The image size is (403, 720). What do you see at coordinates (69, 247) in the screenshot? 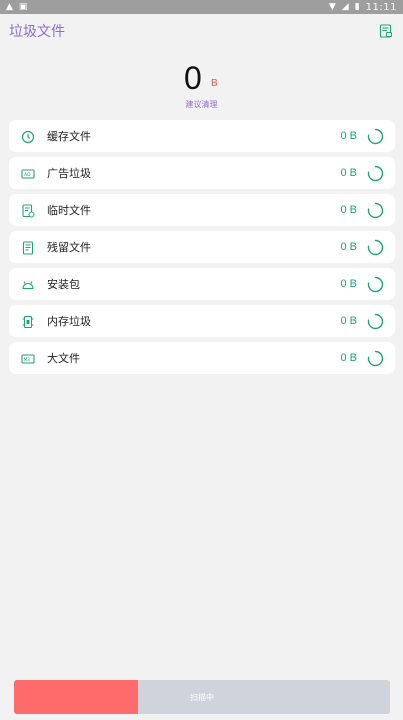
I see `category-label: 残留文件` at bounding box center [69, 247].